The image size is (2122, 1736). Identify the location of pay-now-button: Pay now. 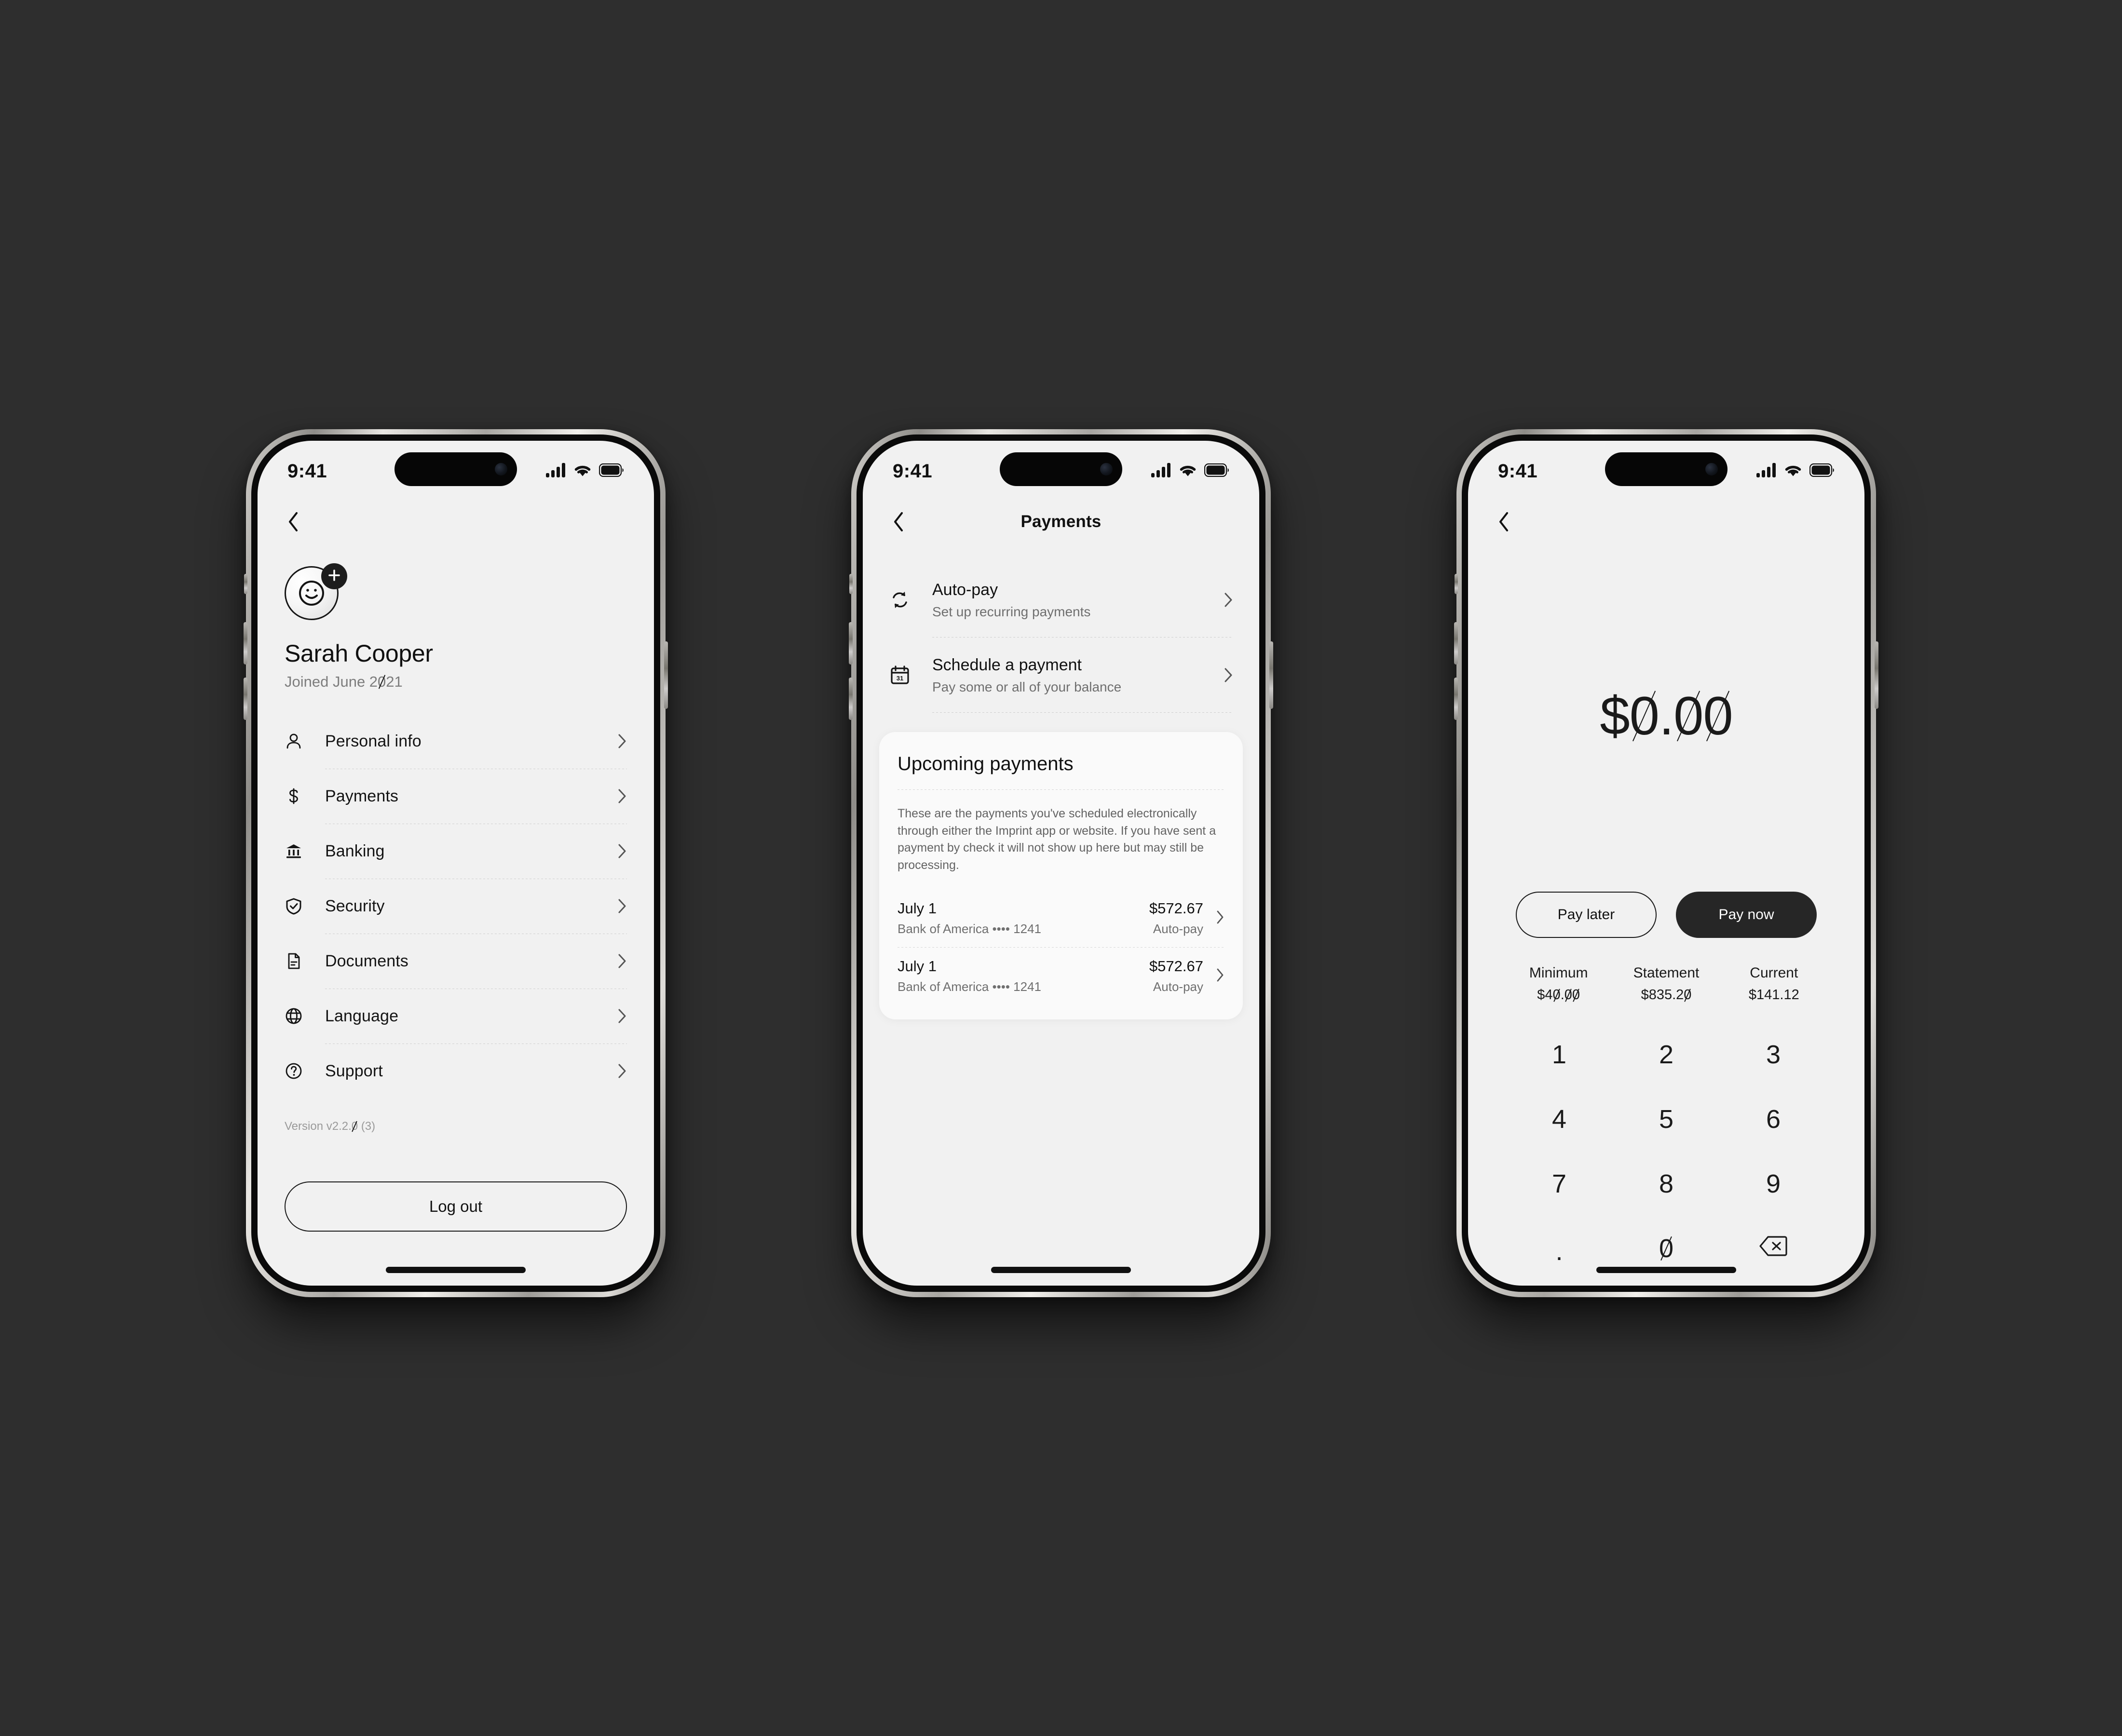
(1747, 915).